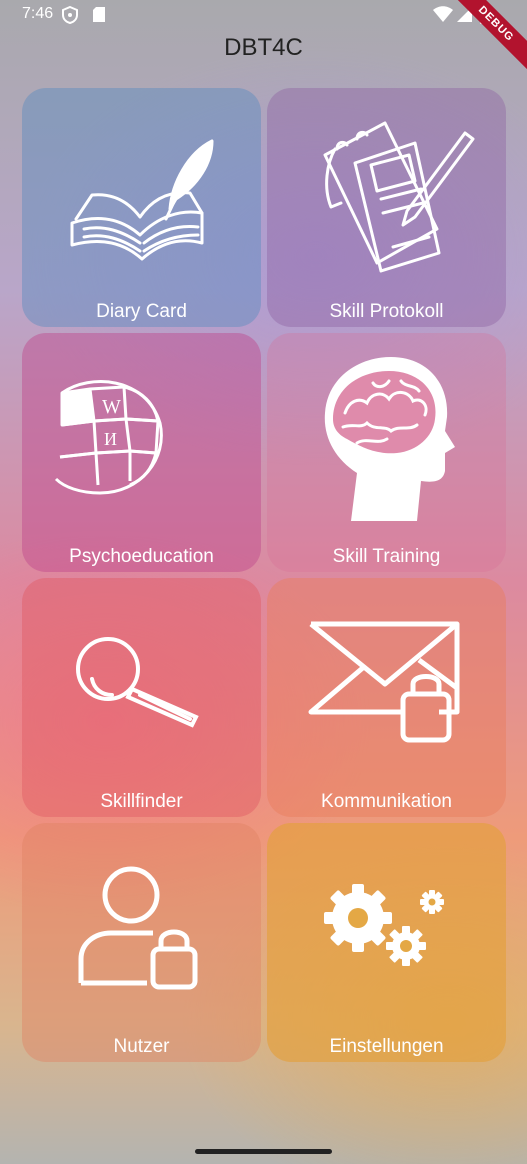 This screenshot has width=527, height=1164. Describe the element at coordinates (263, 1151) in the screenshot. I see `gesture-nav-handle` at that location.